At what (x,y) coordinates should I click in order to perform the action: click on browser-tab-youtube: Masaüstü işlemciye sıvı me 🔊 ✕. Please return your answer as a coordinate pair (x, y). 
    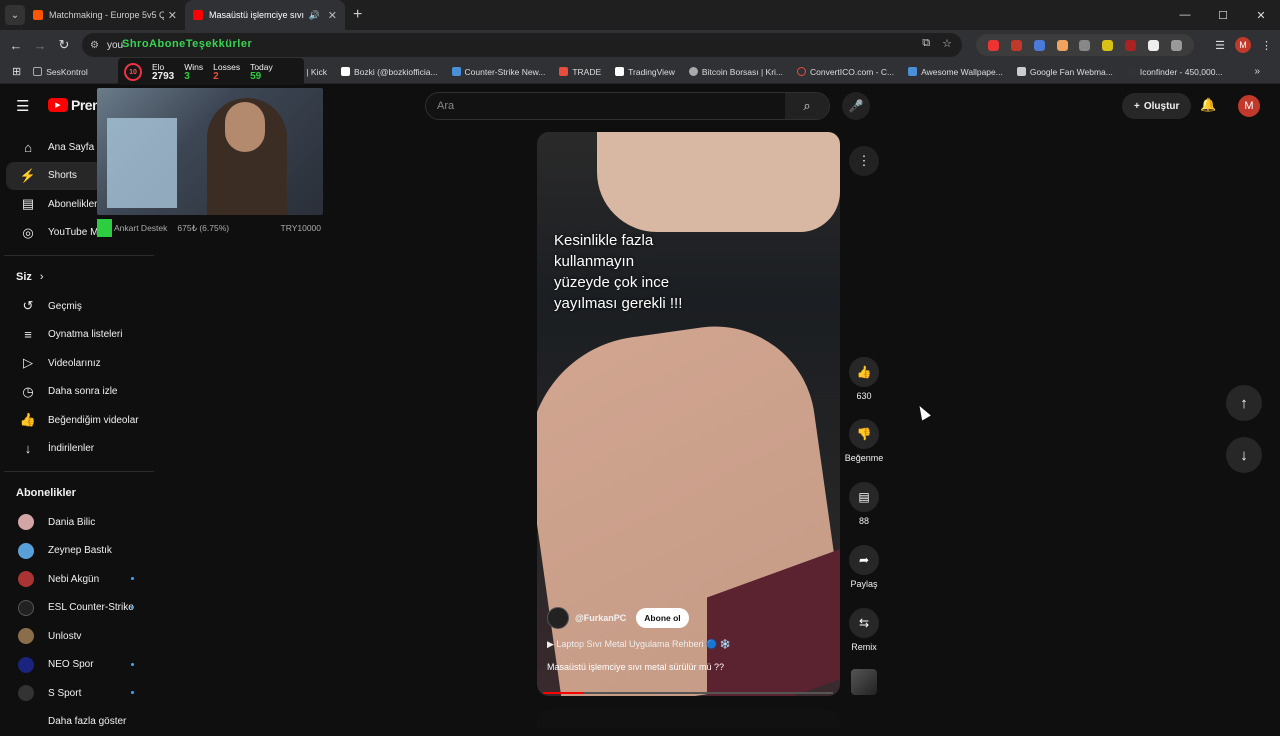
    Looking at the image, I should click on (265, 15).